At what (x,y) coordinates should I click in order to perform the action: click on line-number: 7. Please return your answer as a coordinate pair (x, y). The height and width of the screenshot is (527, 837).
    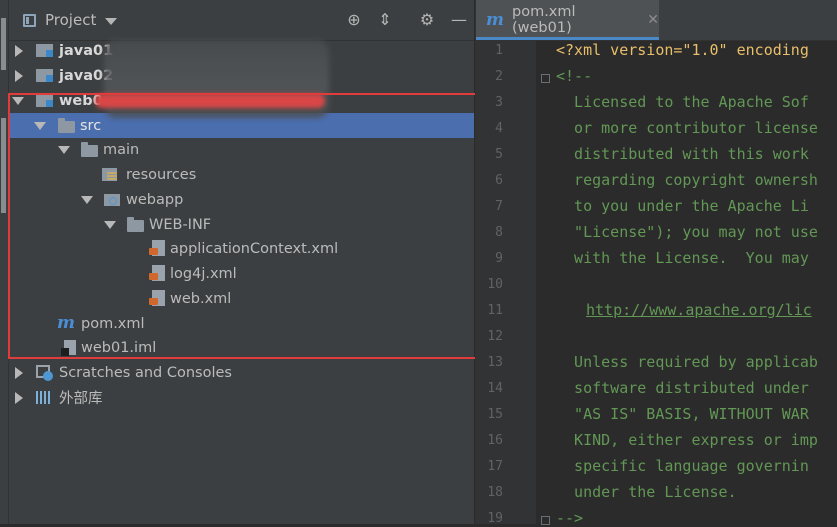
    Looking at the image, I should click on (499, 206).